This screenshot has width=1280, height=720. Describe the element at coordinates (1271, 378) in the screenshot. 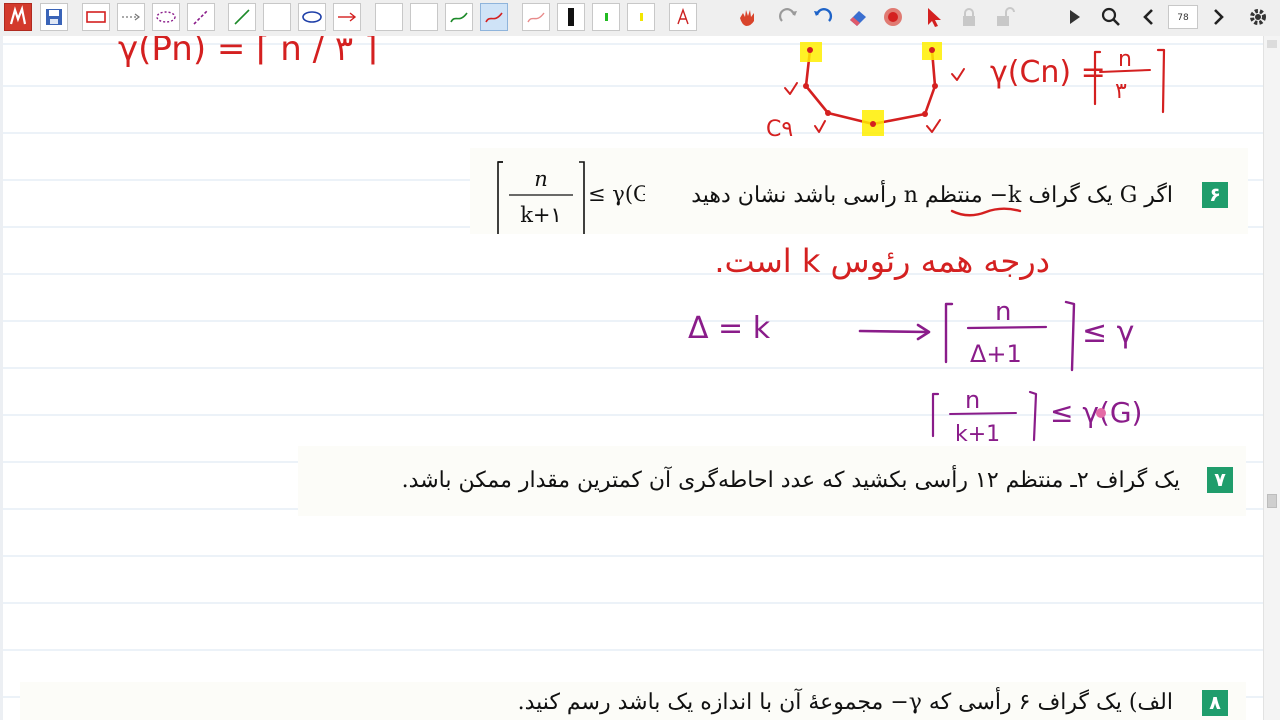

I see `vertical-scrollbar` at that location.